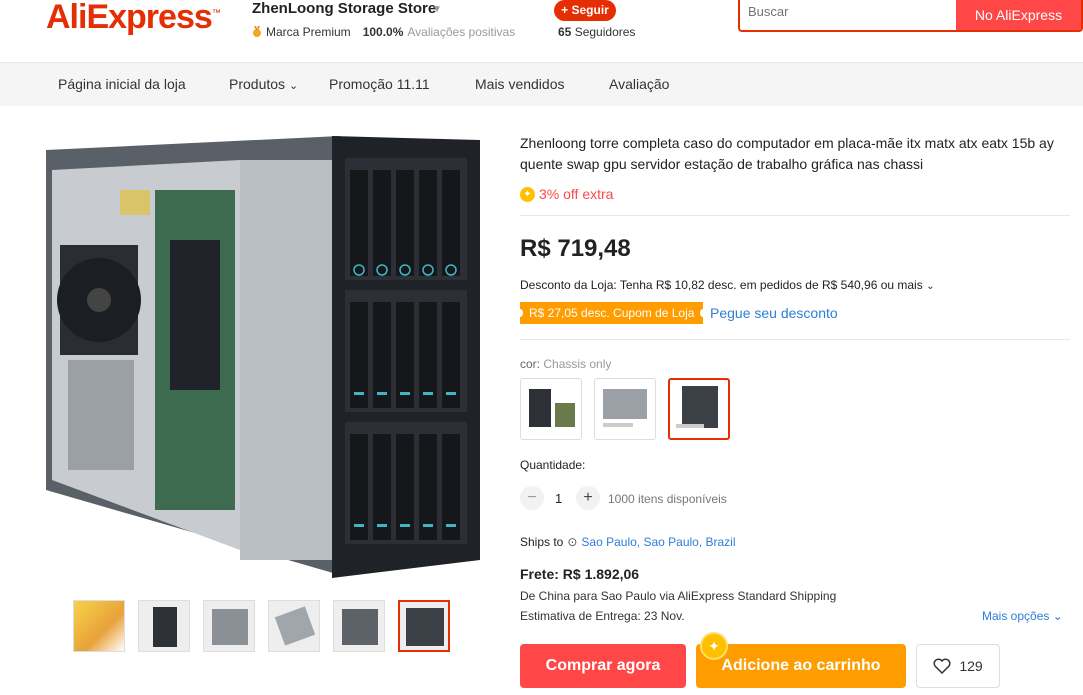 This screenshot has width=1083, height=695. Describe the element at coordinates (566, 194) in the screenshot. I see `extra-off-badge: ✦ 3% off extra` at that location.